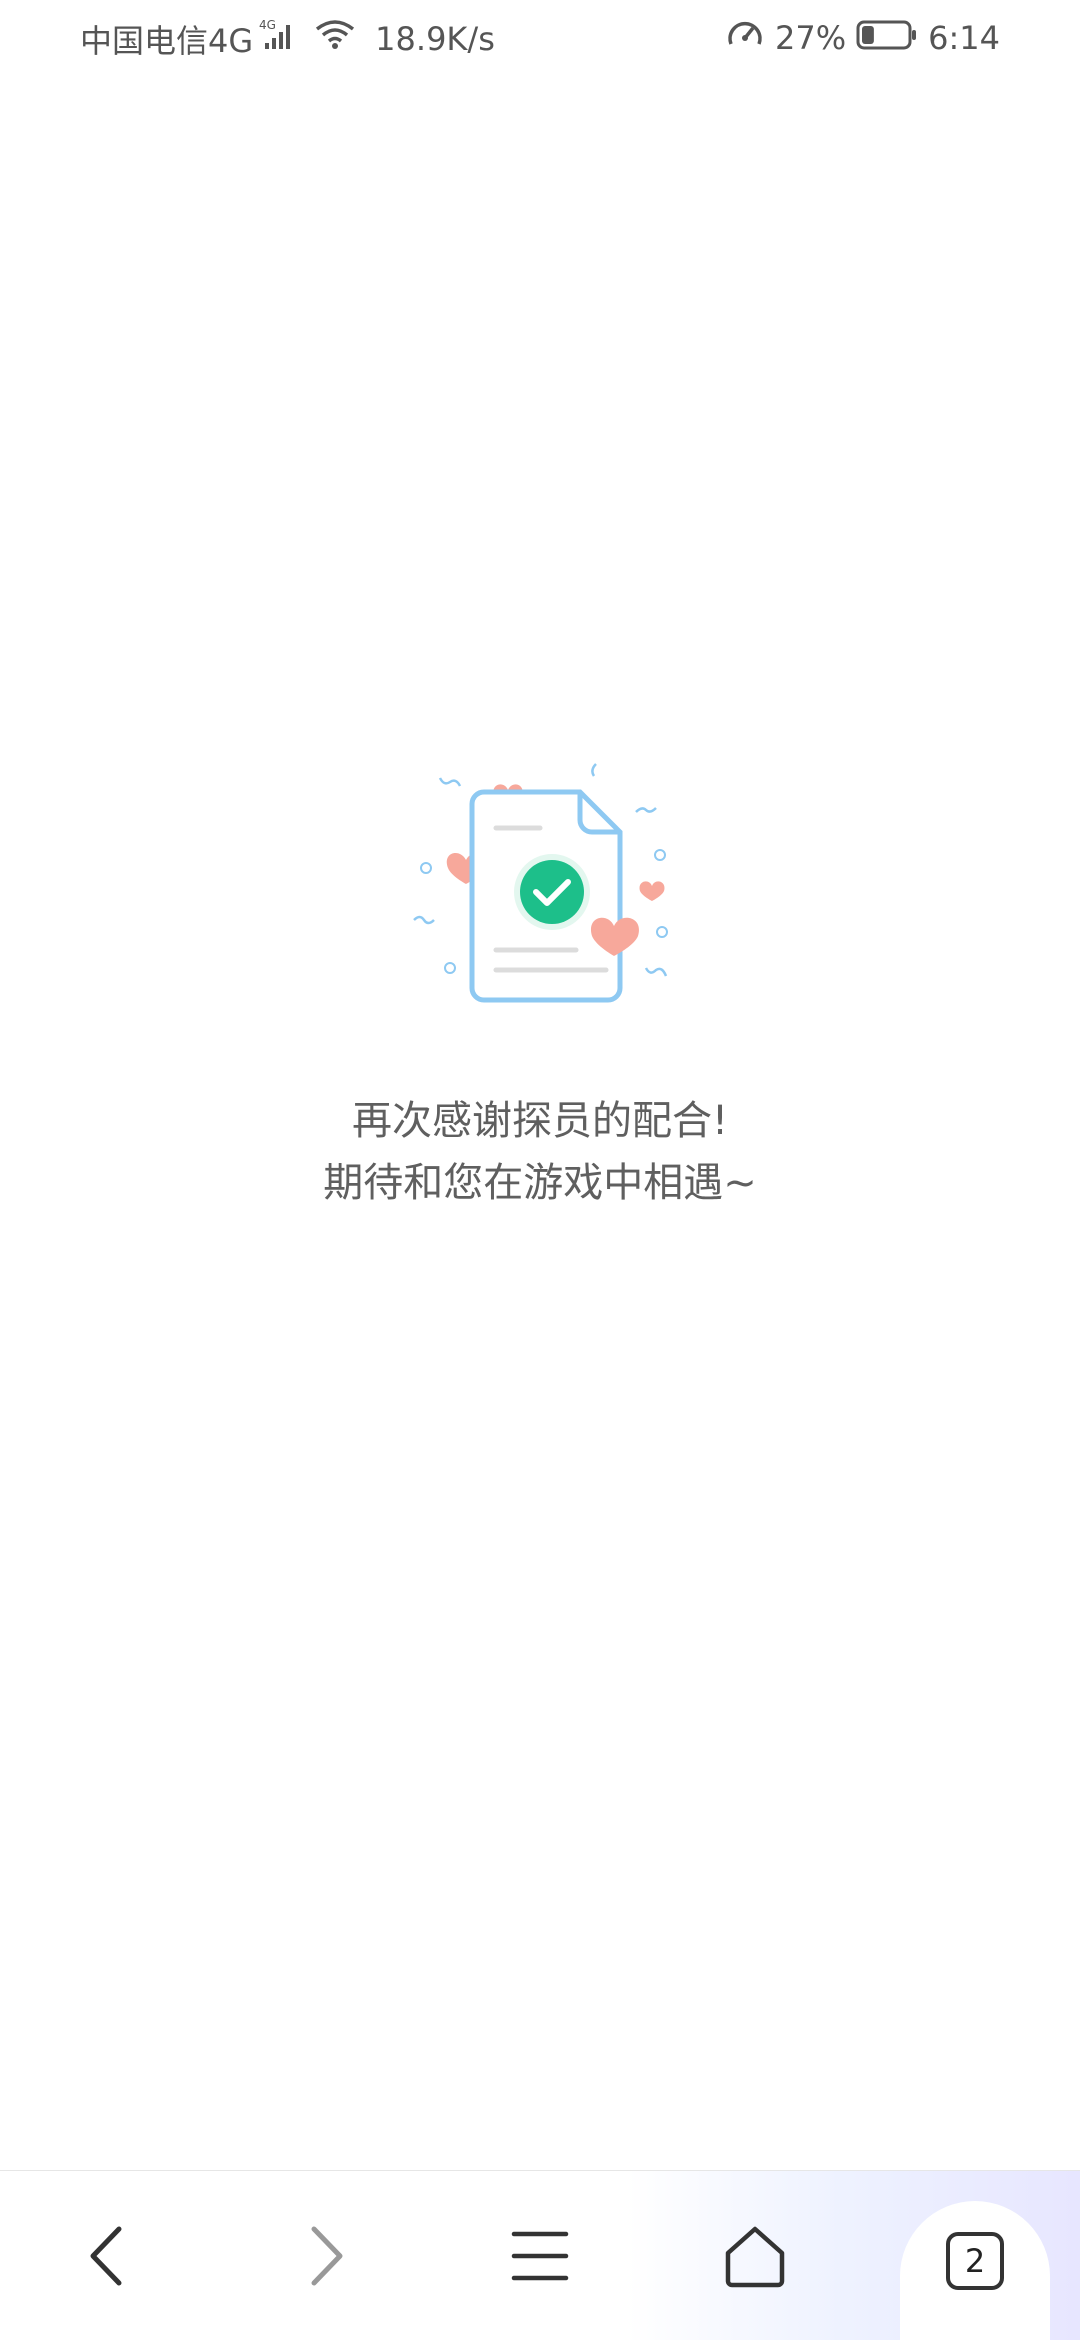  I want to click on forward-button, so click(325, 2255).